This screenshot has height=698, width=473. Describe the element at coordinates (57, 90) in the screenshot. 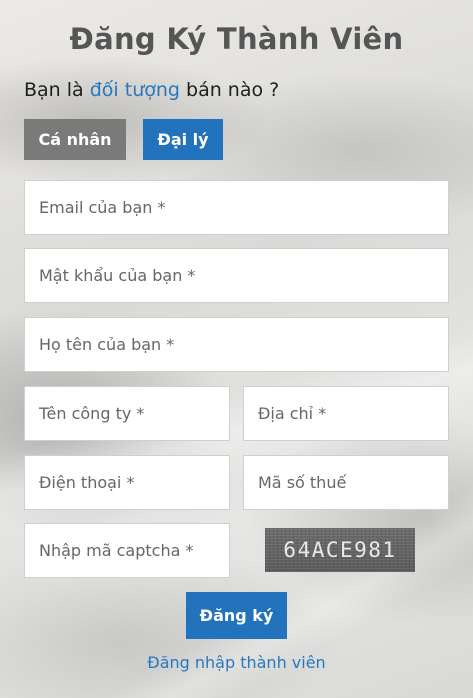

I see `question-prefix: Bạn là` at that location.